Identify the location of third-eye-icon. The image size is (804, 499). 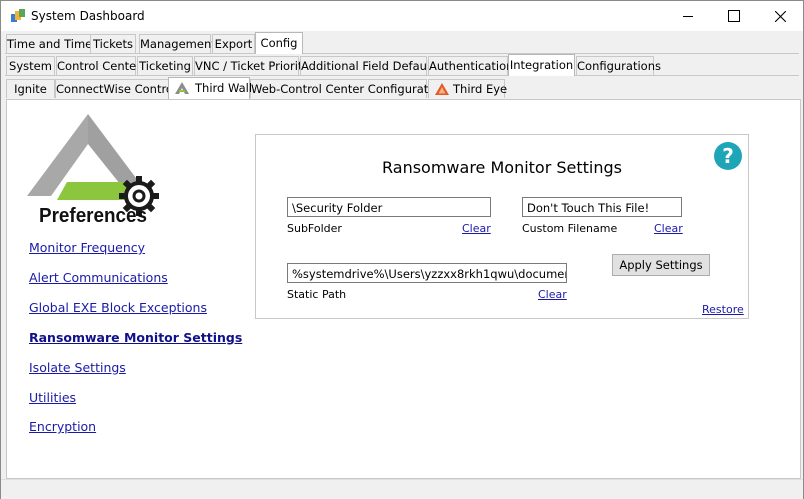
(442, 89).